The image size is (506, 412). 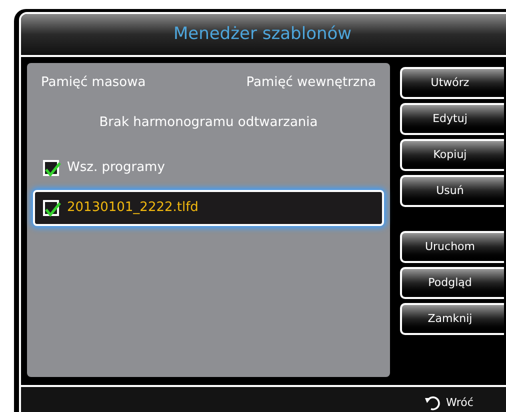 I want to click on back-label: Wróć, so click(x=460, y=403).